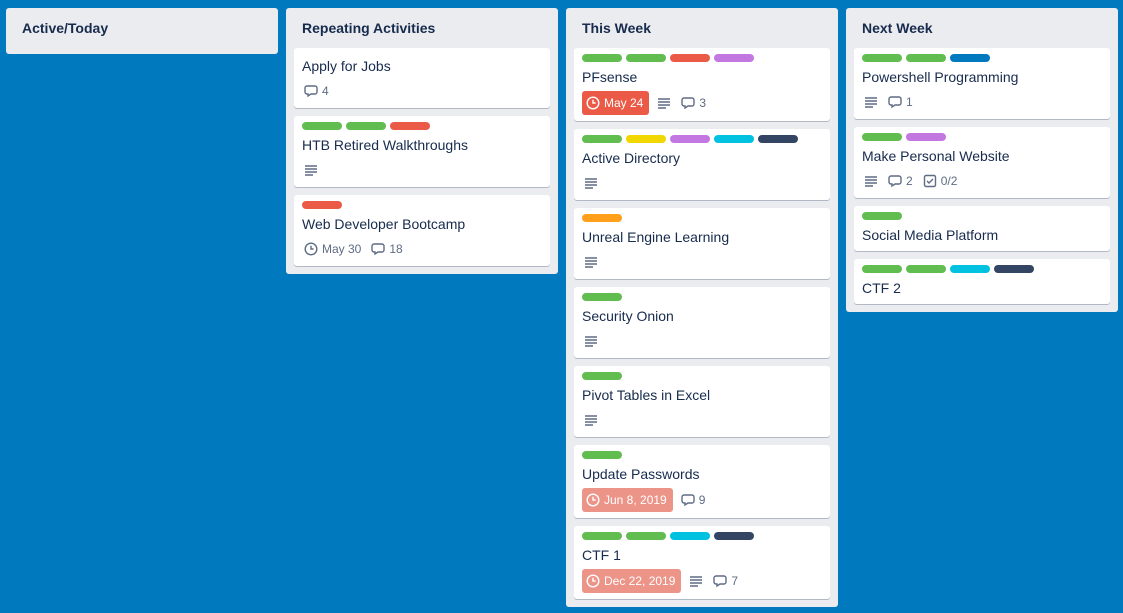 The height and width of the screenshot is (613, 1123). I want to click on list-title: This Week, so click(702, 28).